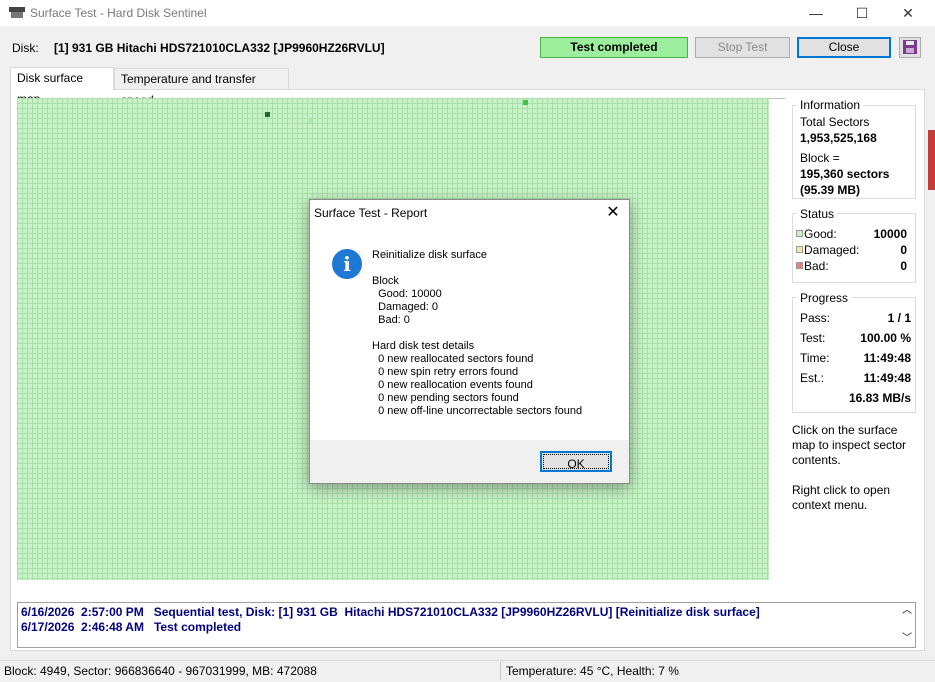  I want to click on status-separator, so click(500, 671).